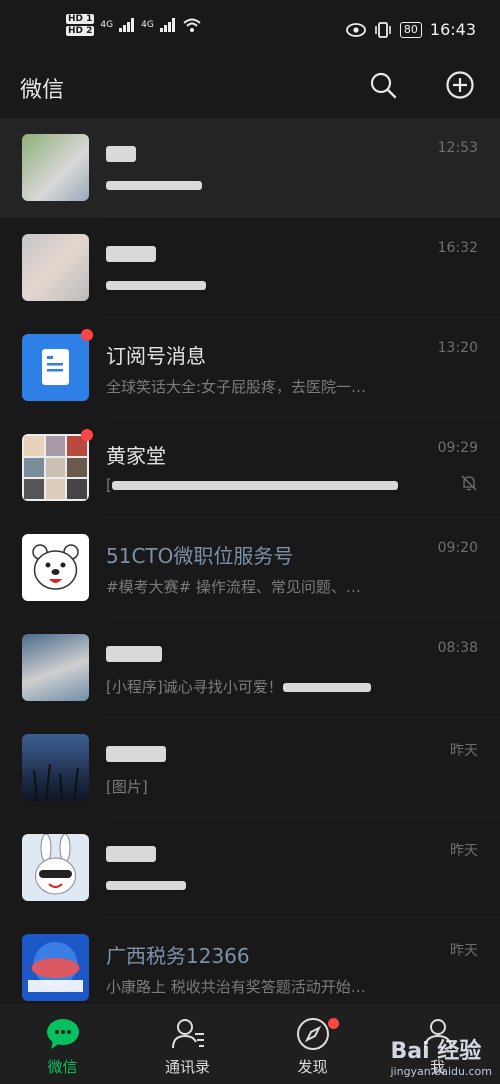 The width and height of the screenshot is (500, 1084). What do you see at coordinates (457, 348) in the screenshot?
I see `chat-time: 13:20` at bounding box center [457, 348].